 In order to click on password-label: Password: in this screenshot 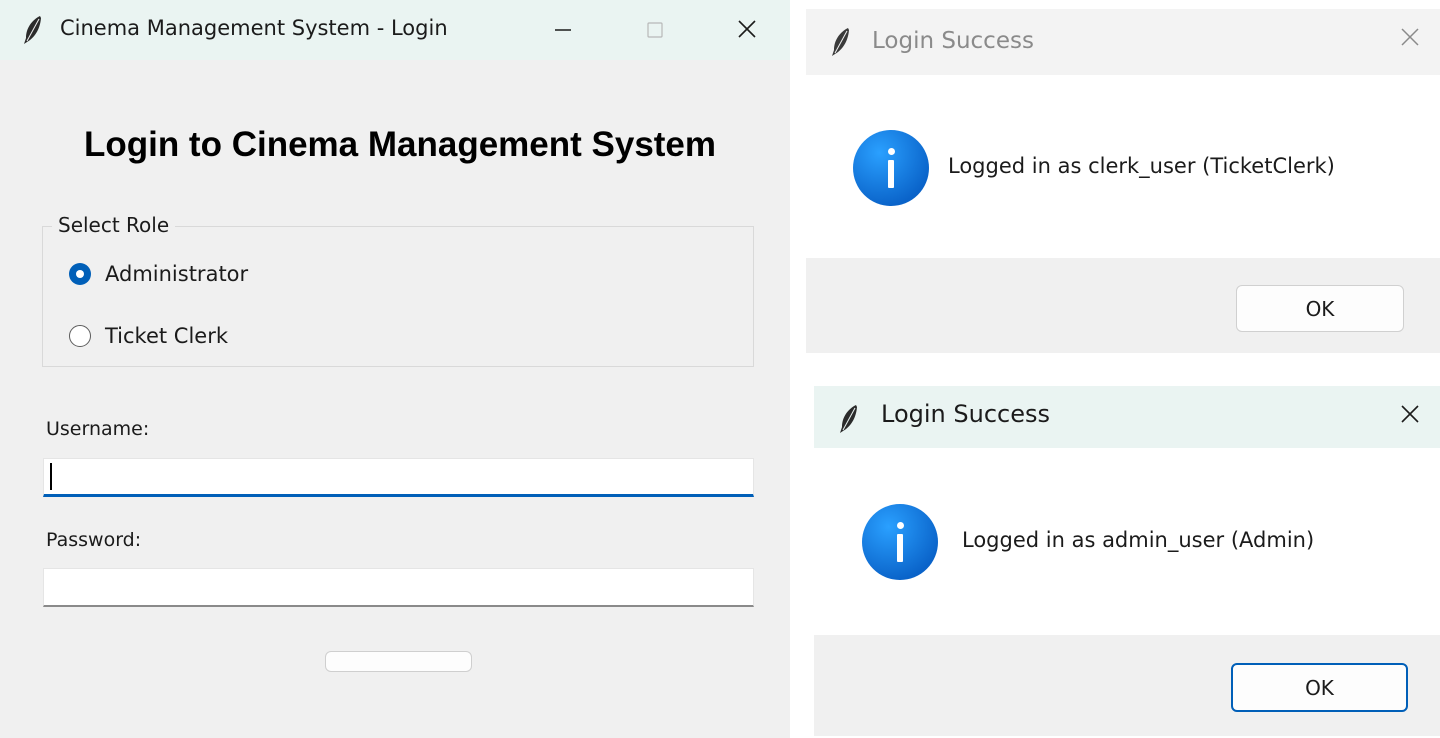, I will do `click(94, 540)`.